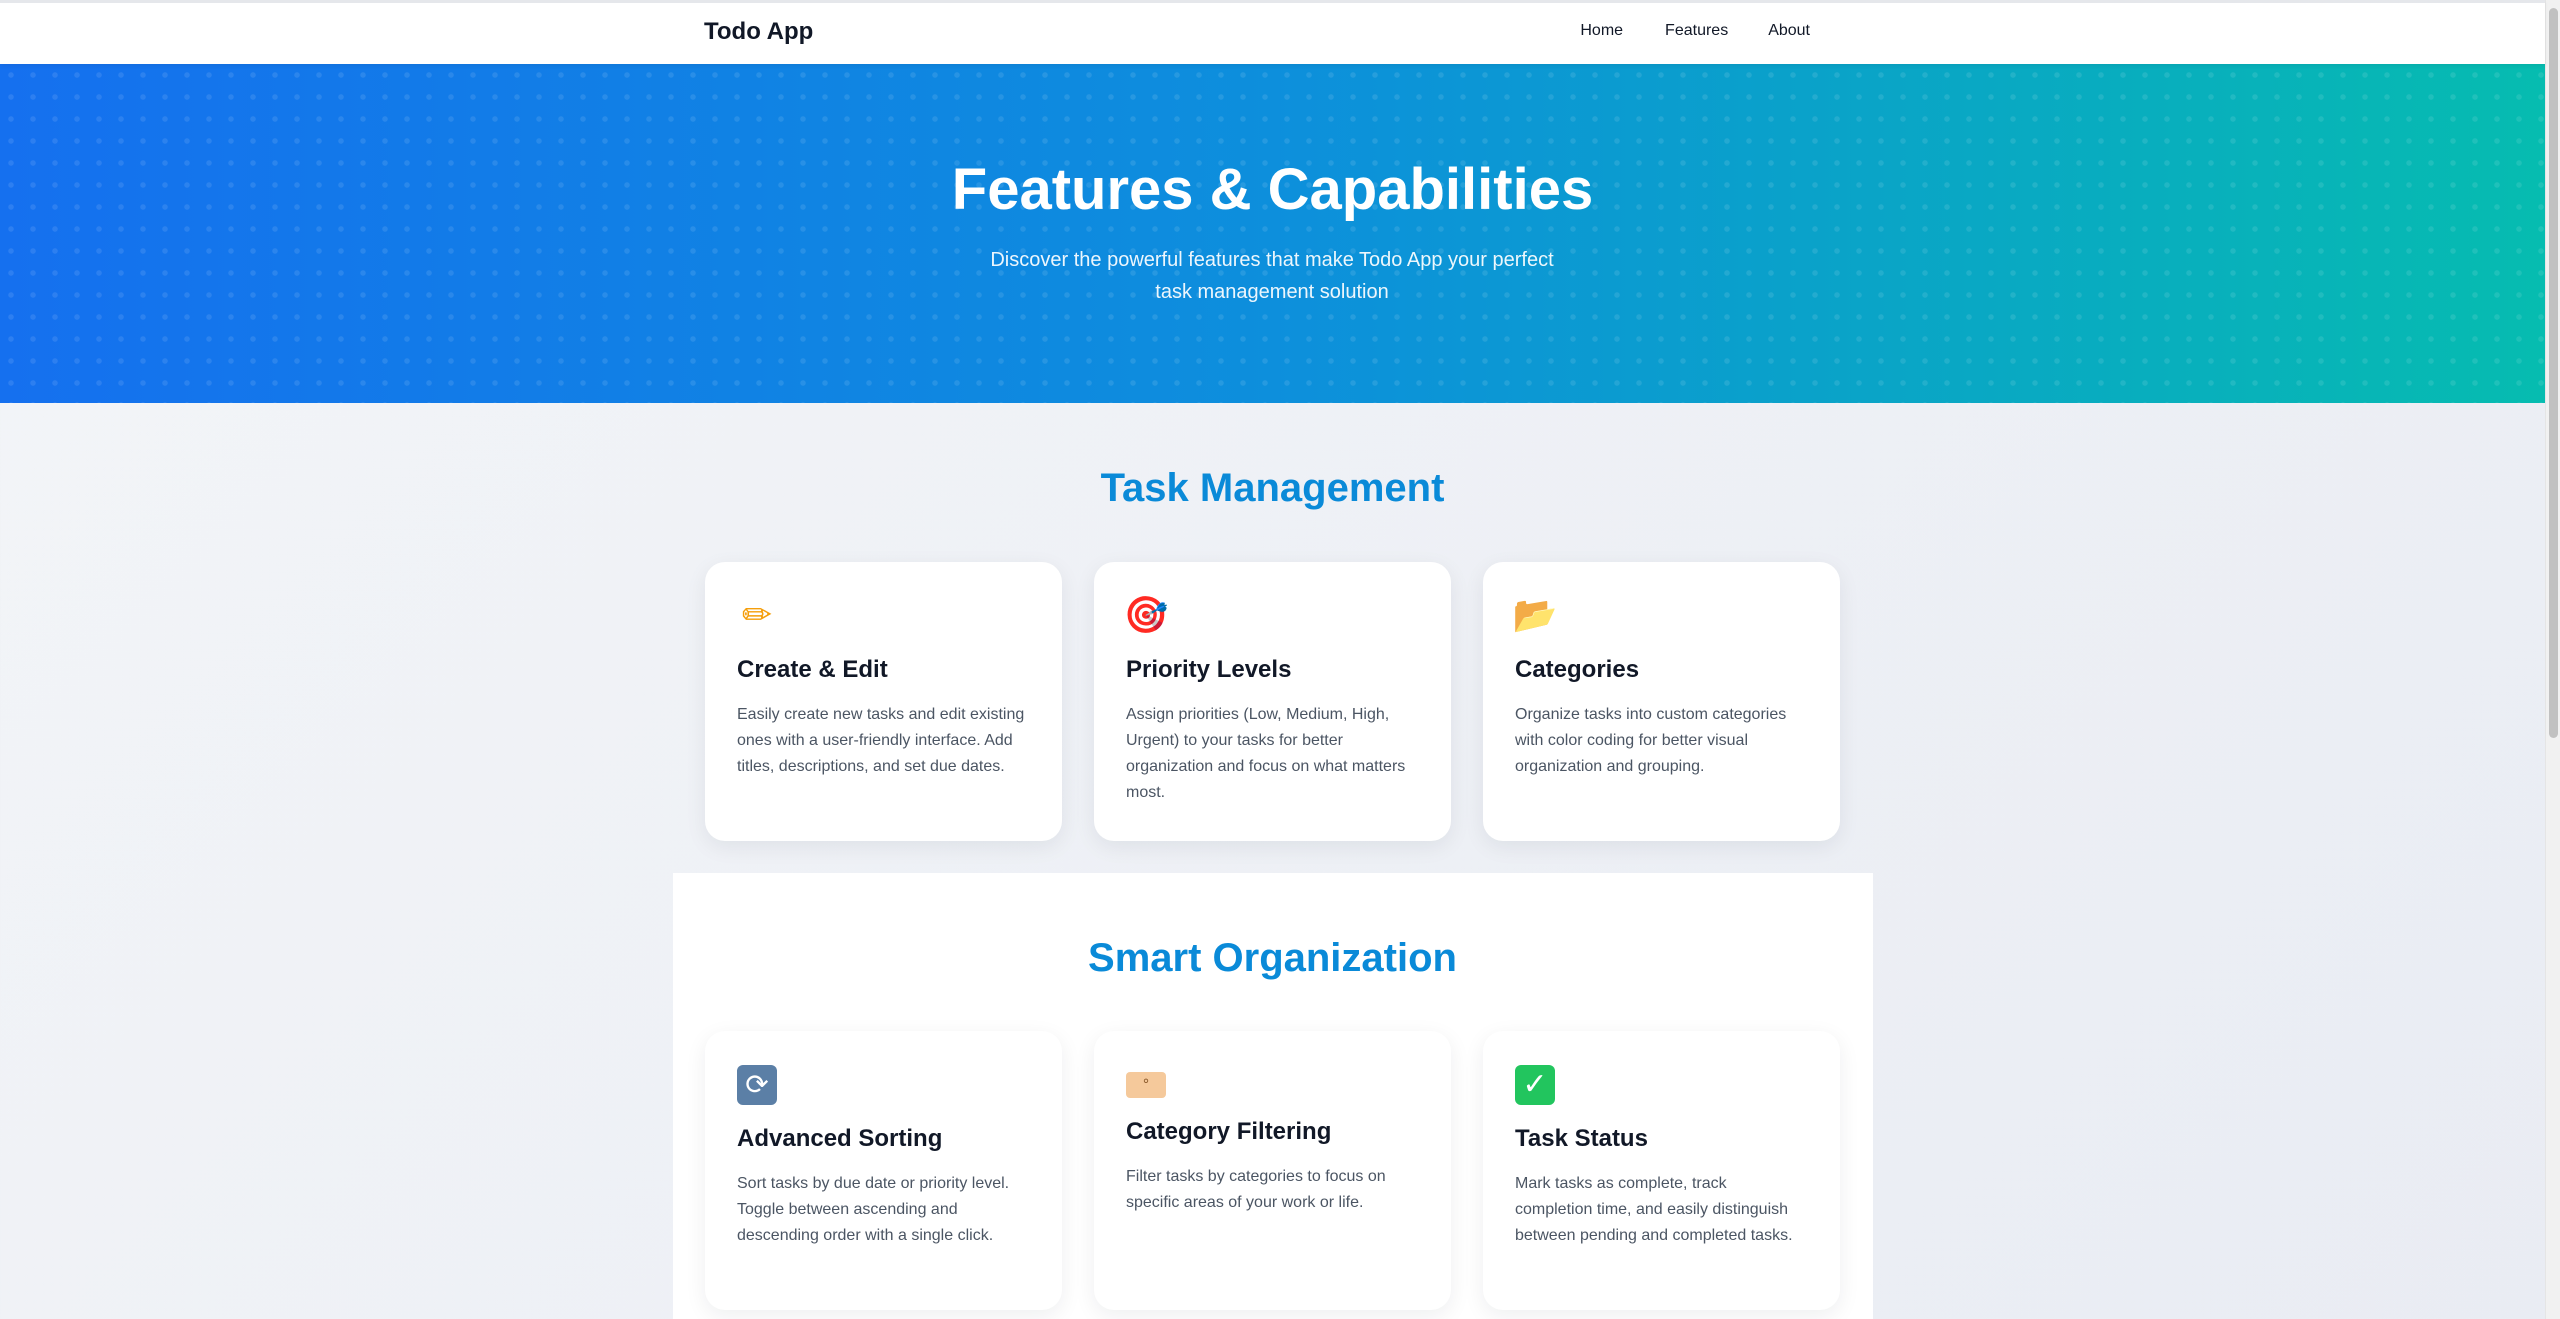  What do you see at coordinates (1146, 615) in the screenshot?
I see `target-icon: 🎯` at bounding box center [1146, 615].